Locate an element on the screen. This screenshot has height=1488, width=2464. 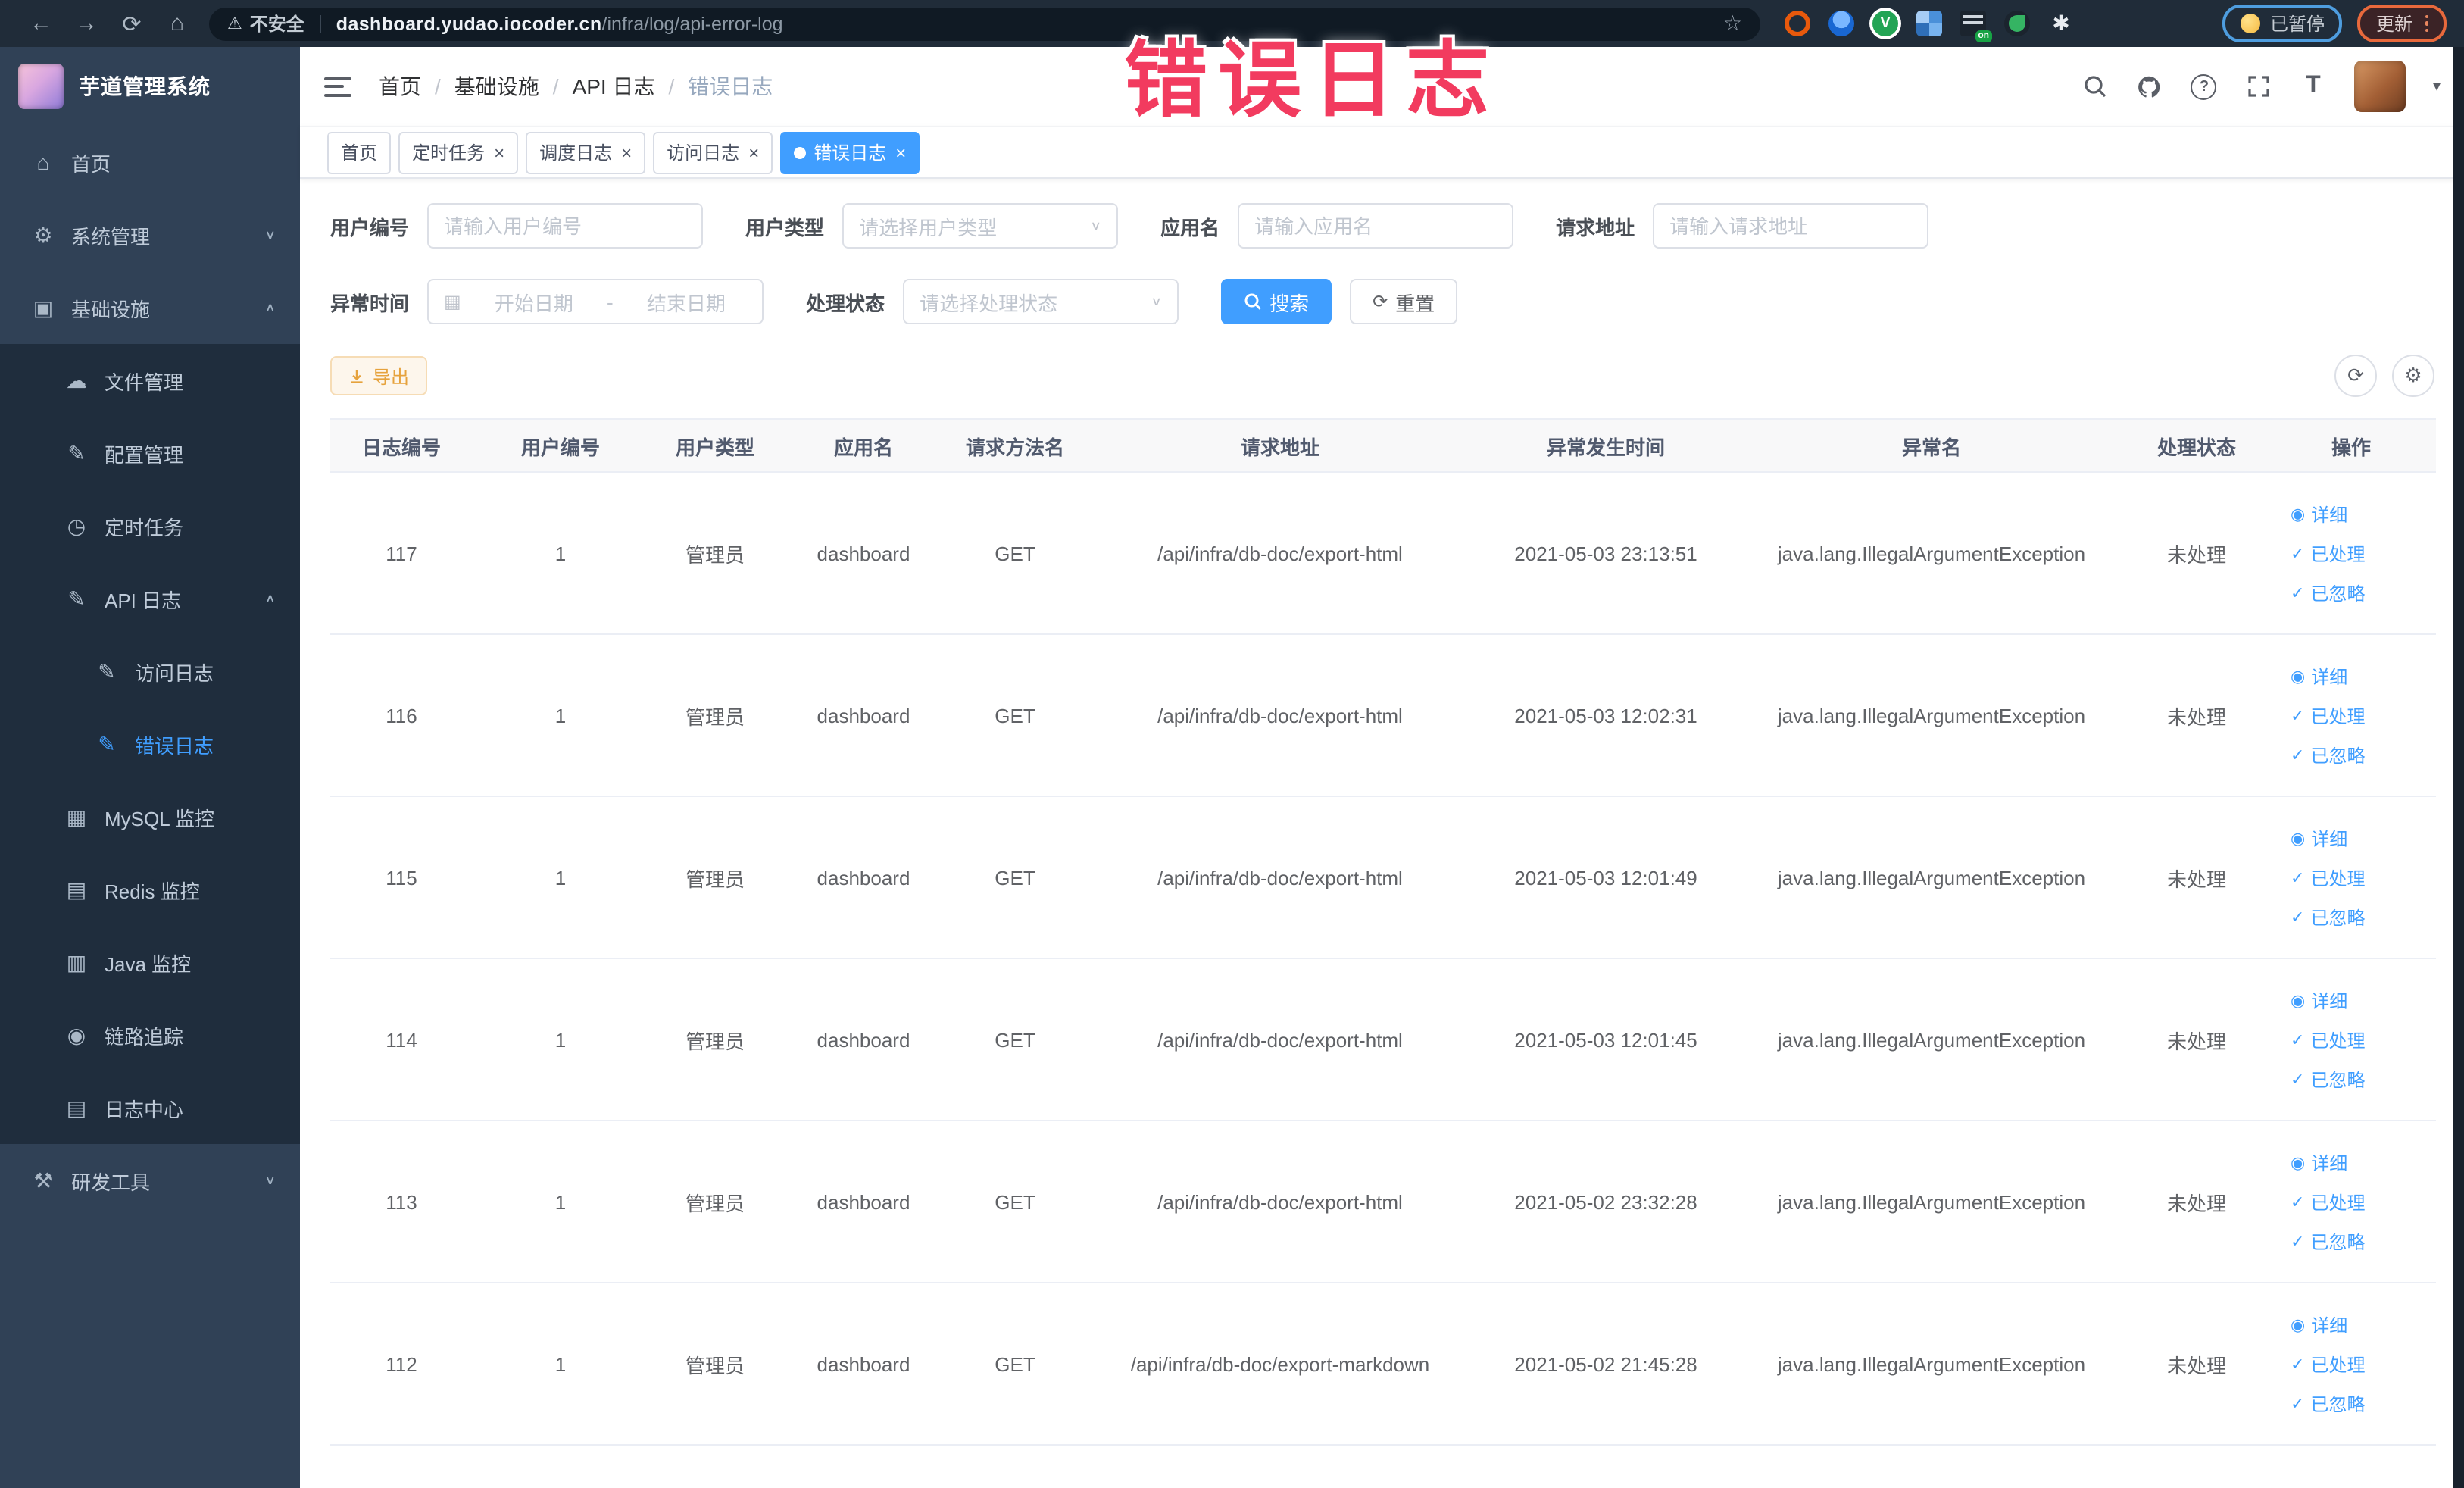
menu-icon: ✎ is located at coordinates (76, 452).